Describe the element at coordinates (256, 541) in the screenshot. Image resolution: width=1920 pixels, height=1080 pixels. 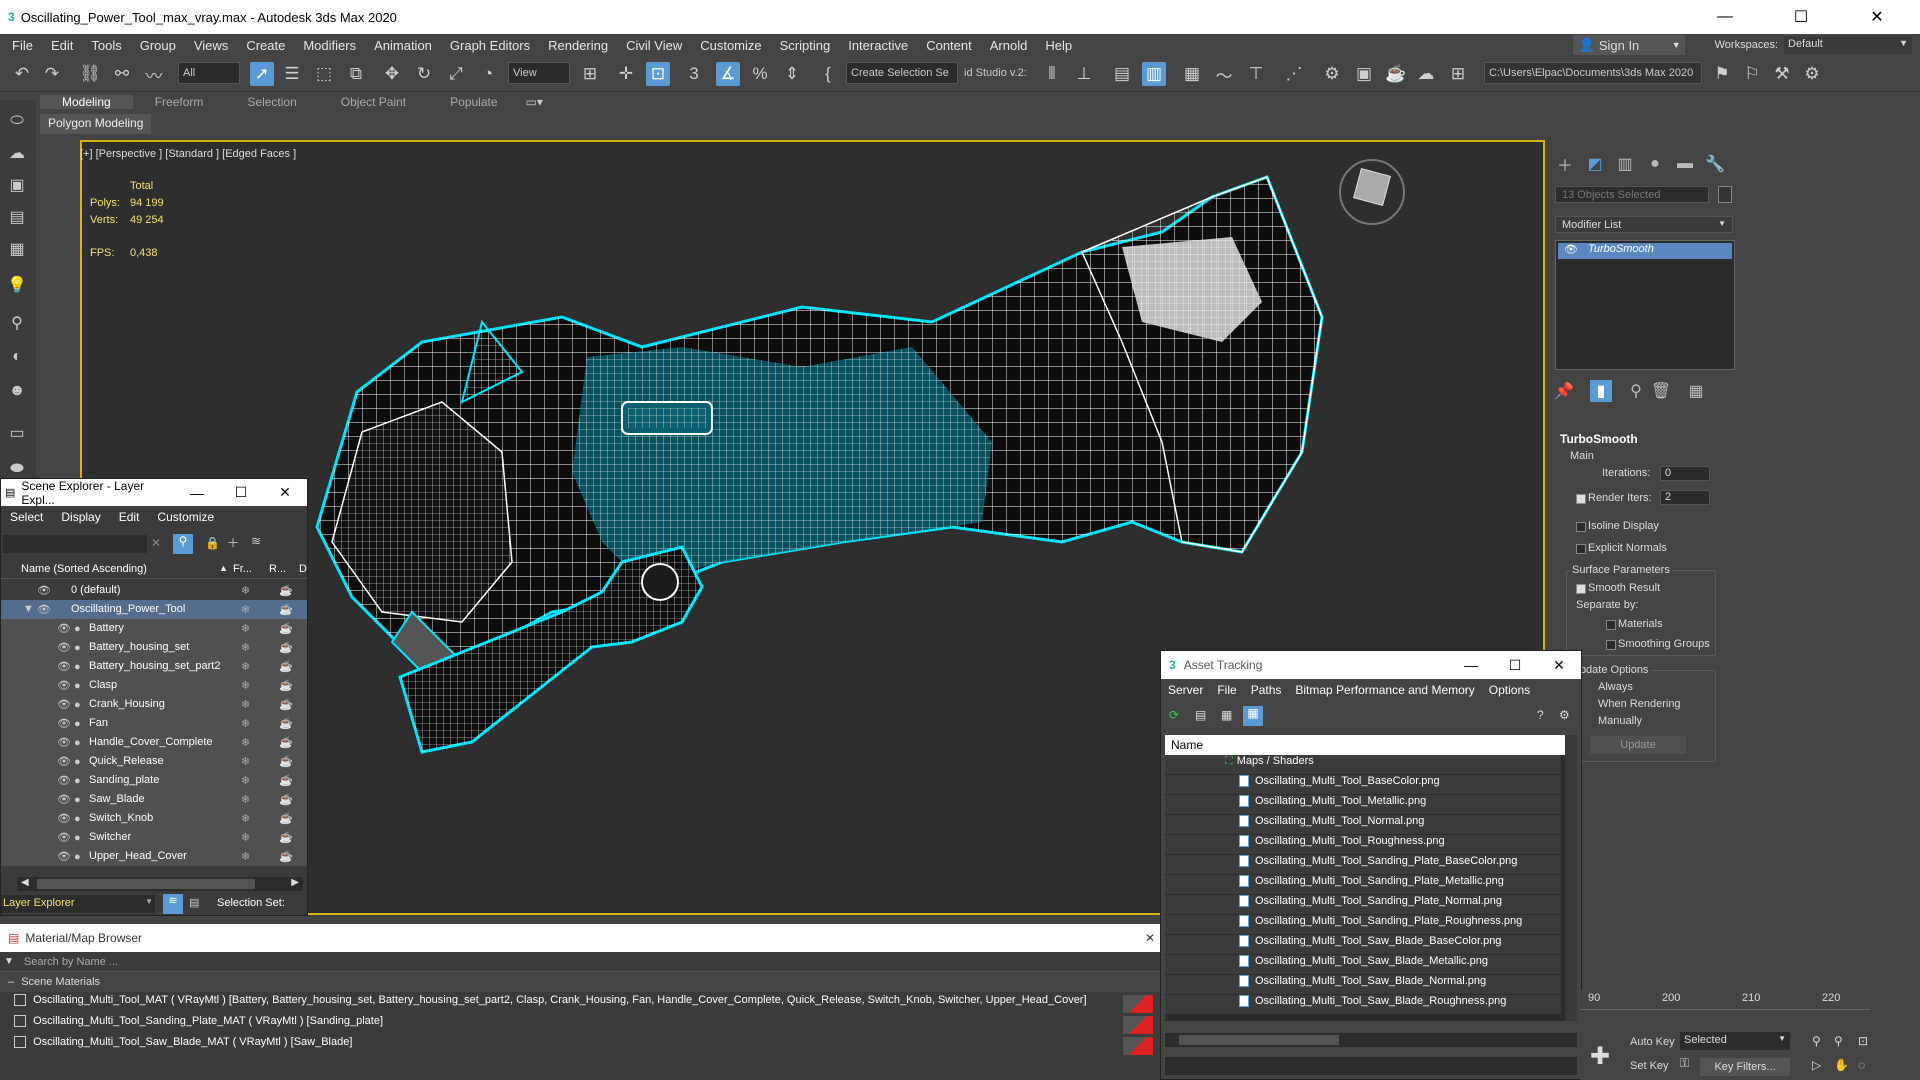
I see `layers-icon: ≋` at that location.